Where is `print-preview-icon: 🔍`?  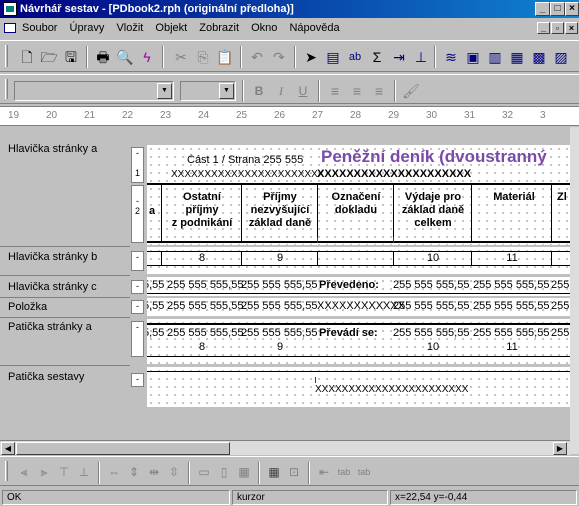
print-preview-icon: 🔍 is located at coordinates (125, 57).